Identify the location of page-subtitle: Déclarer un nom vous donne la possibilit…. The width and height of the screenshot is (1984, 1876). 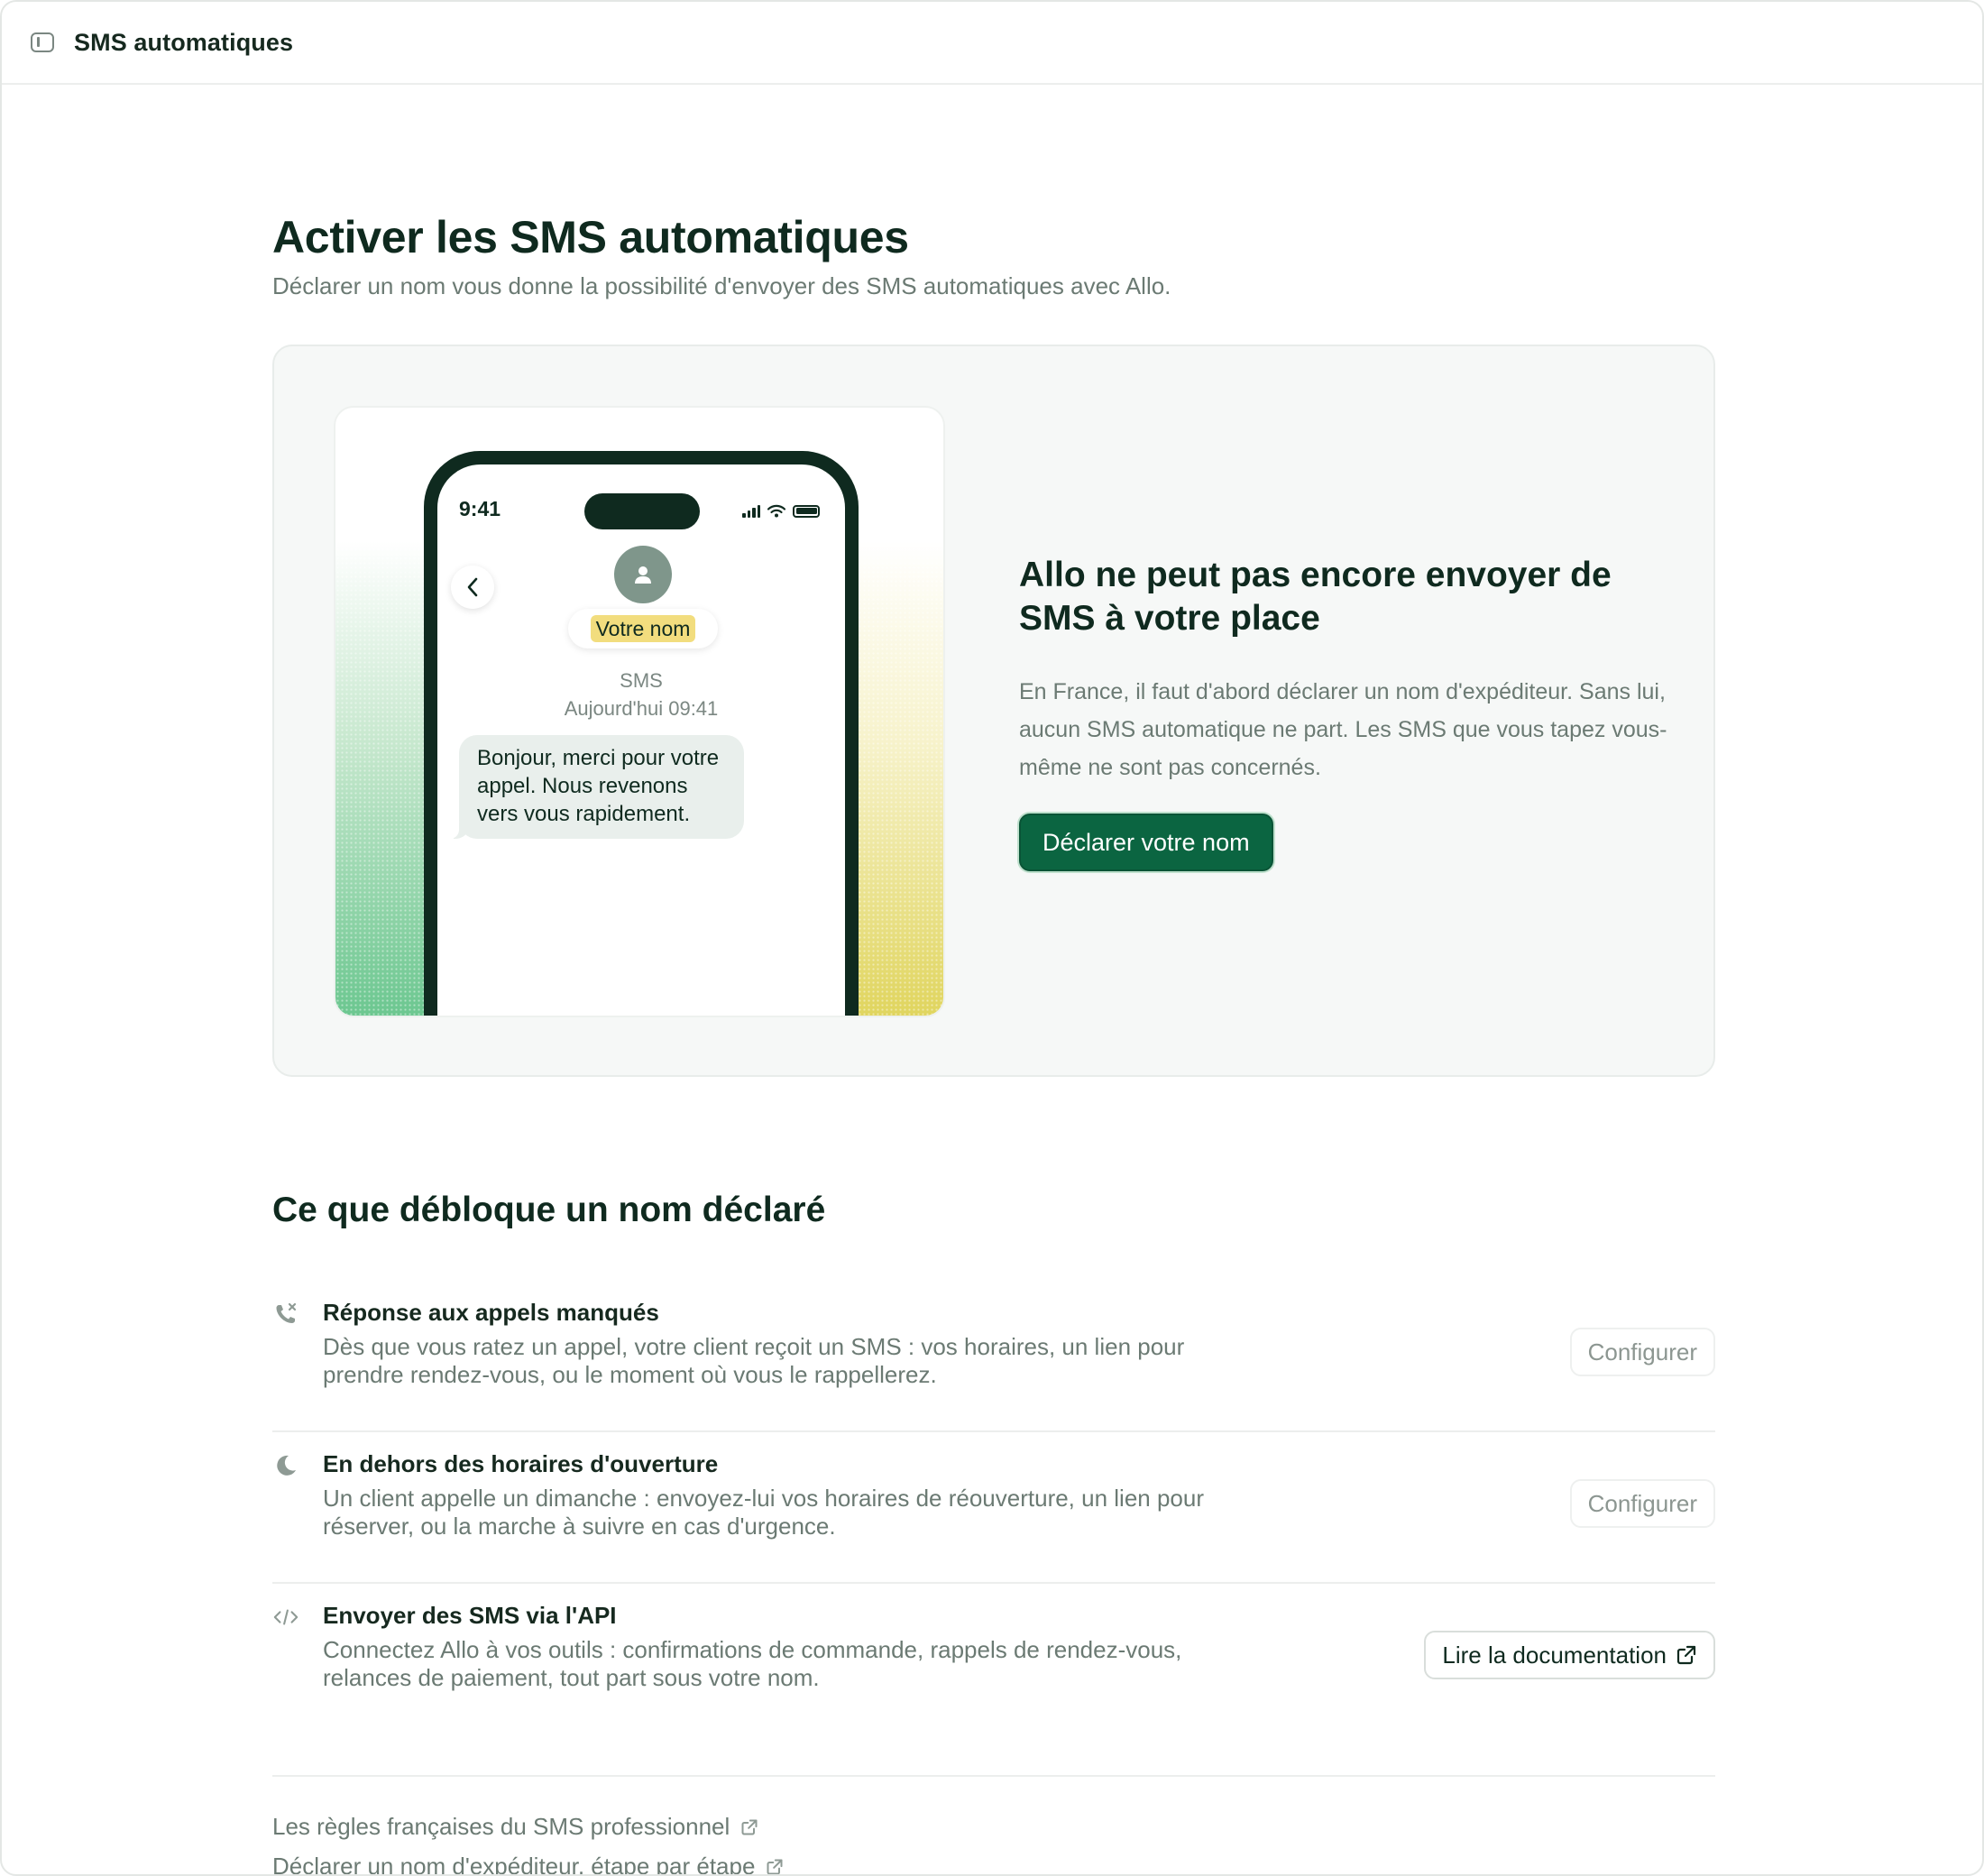
(721, 285).